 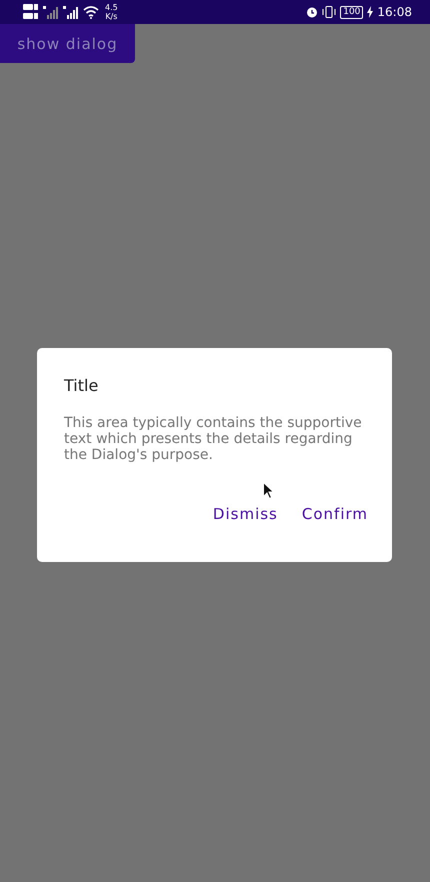 What do you see at coordinates (91, 12) in the screenshot?
I see `wifi-icon` at bounding box center [91, 12].